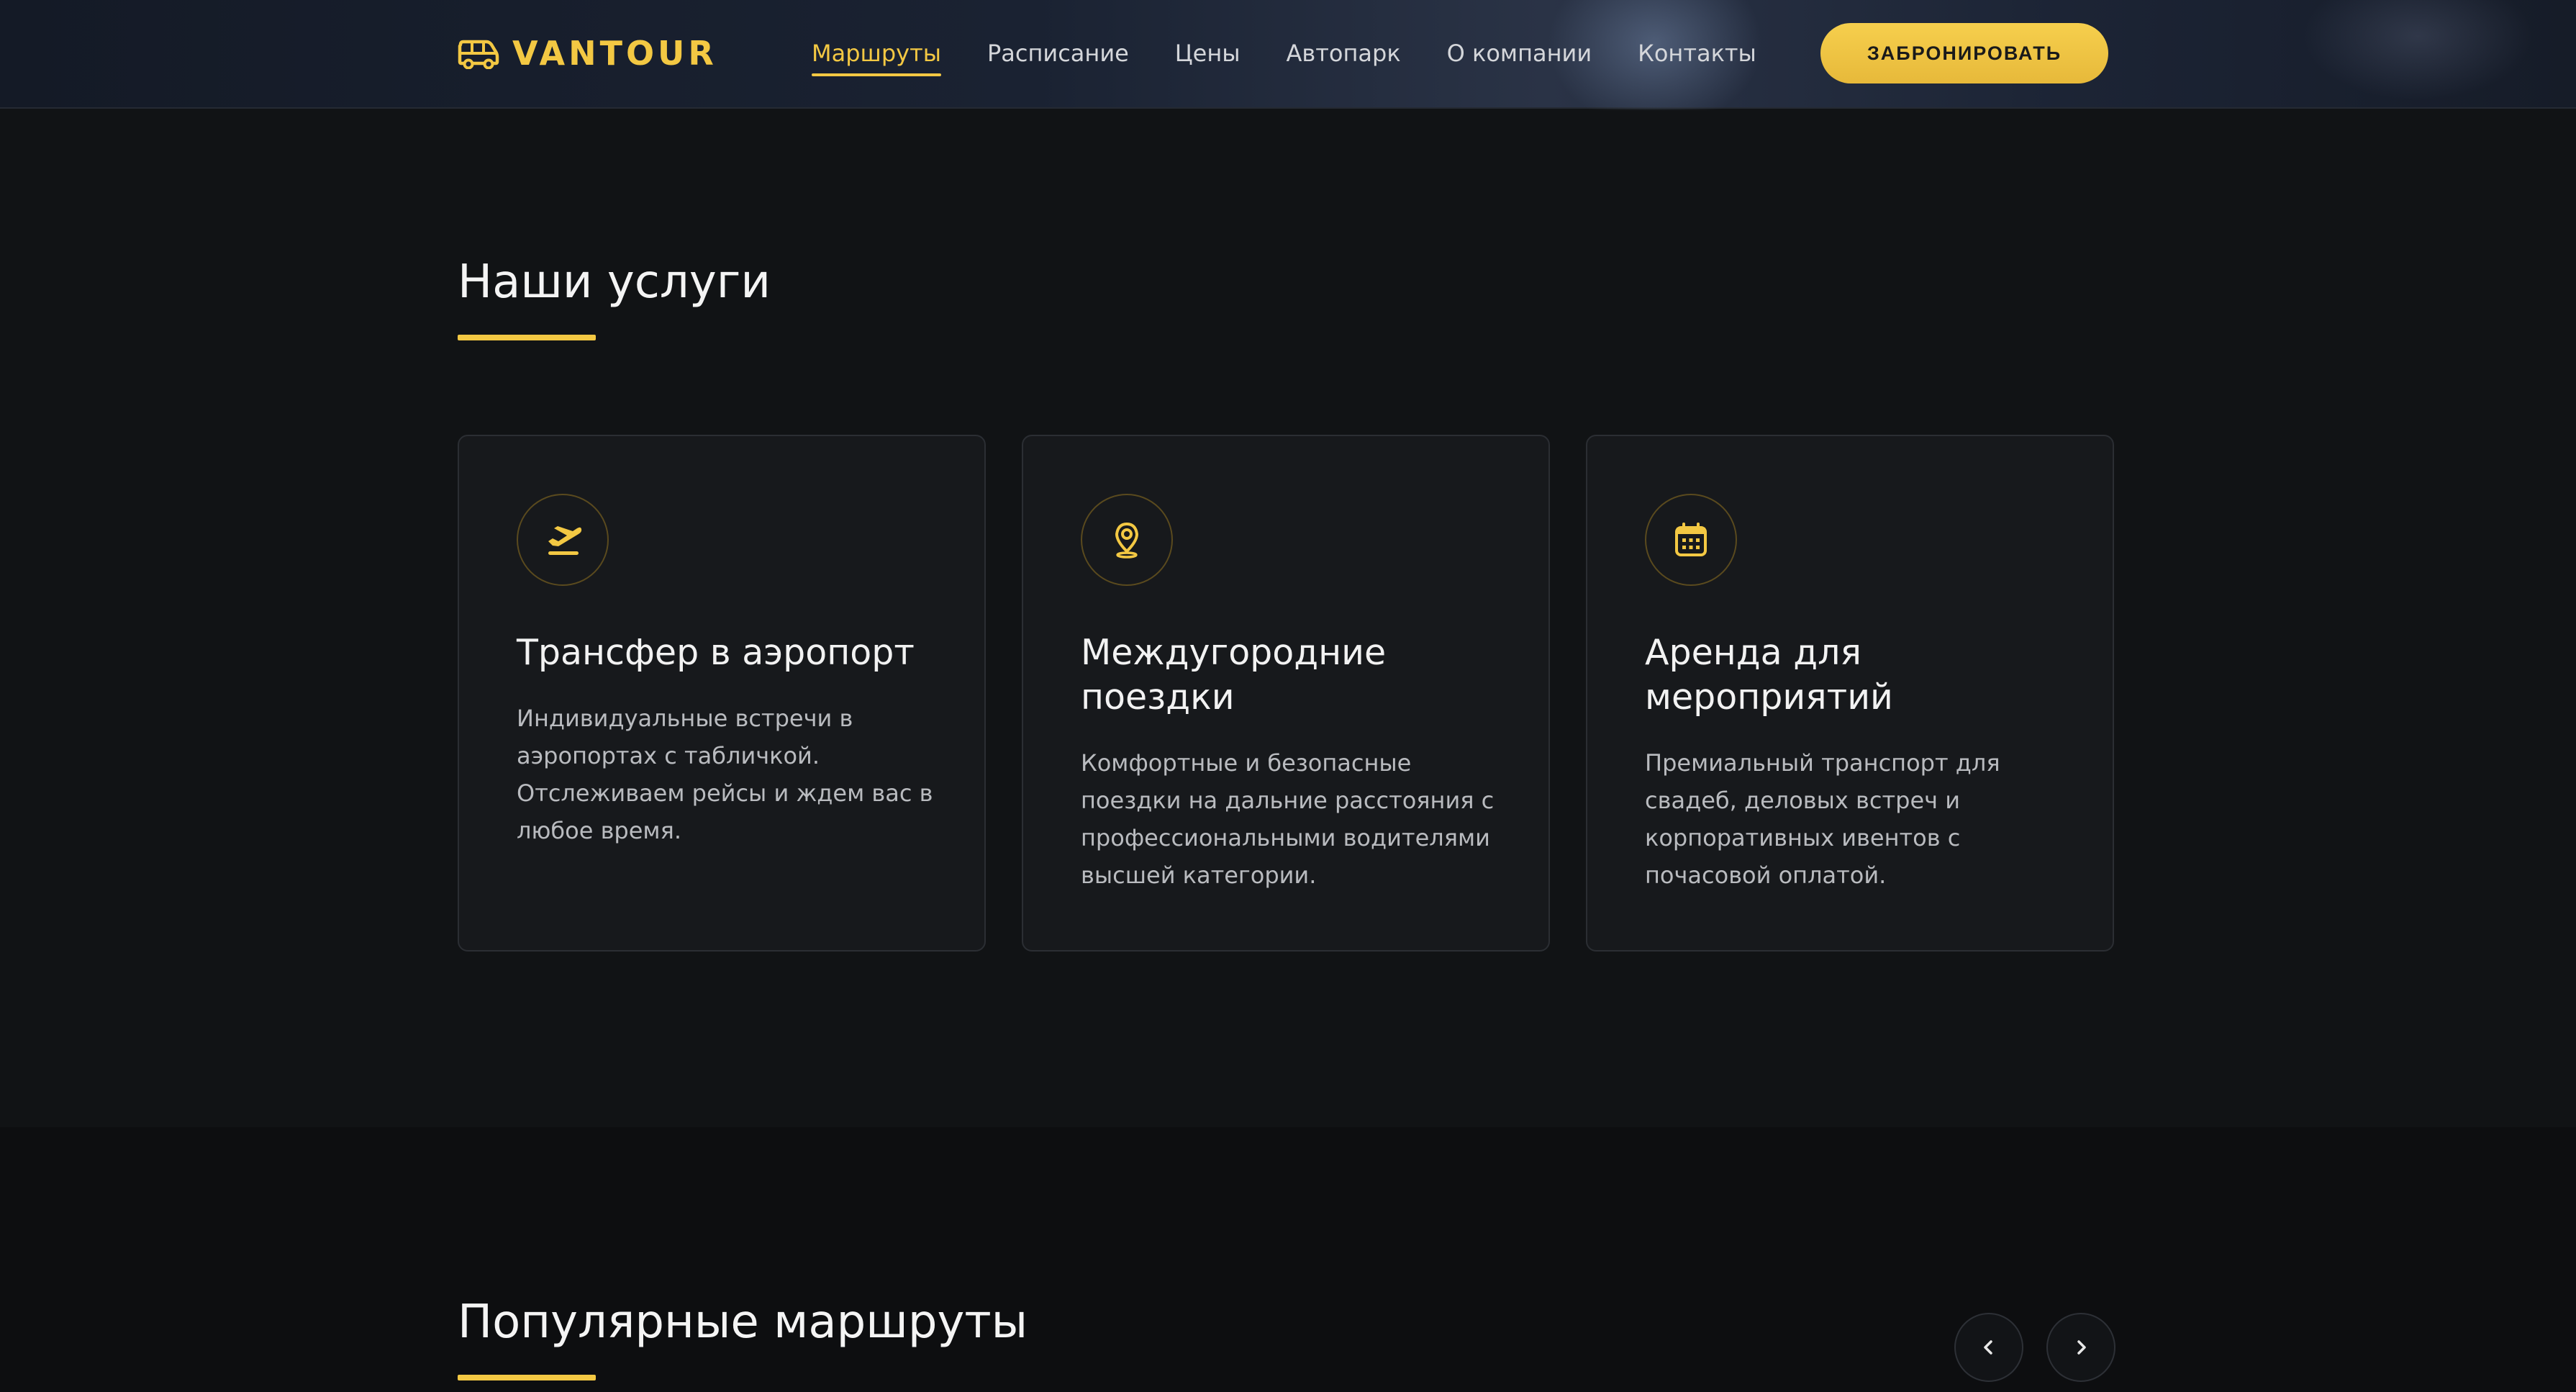 The width and height of the screenshot is (2576, 1392). I want to click on carousel-prev-button, so click(1988, 1347).